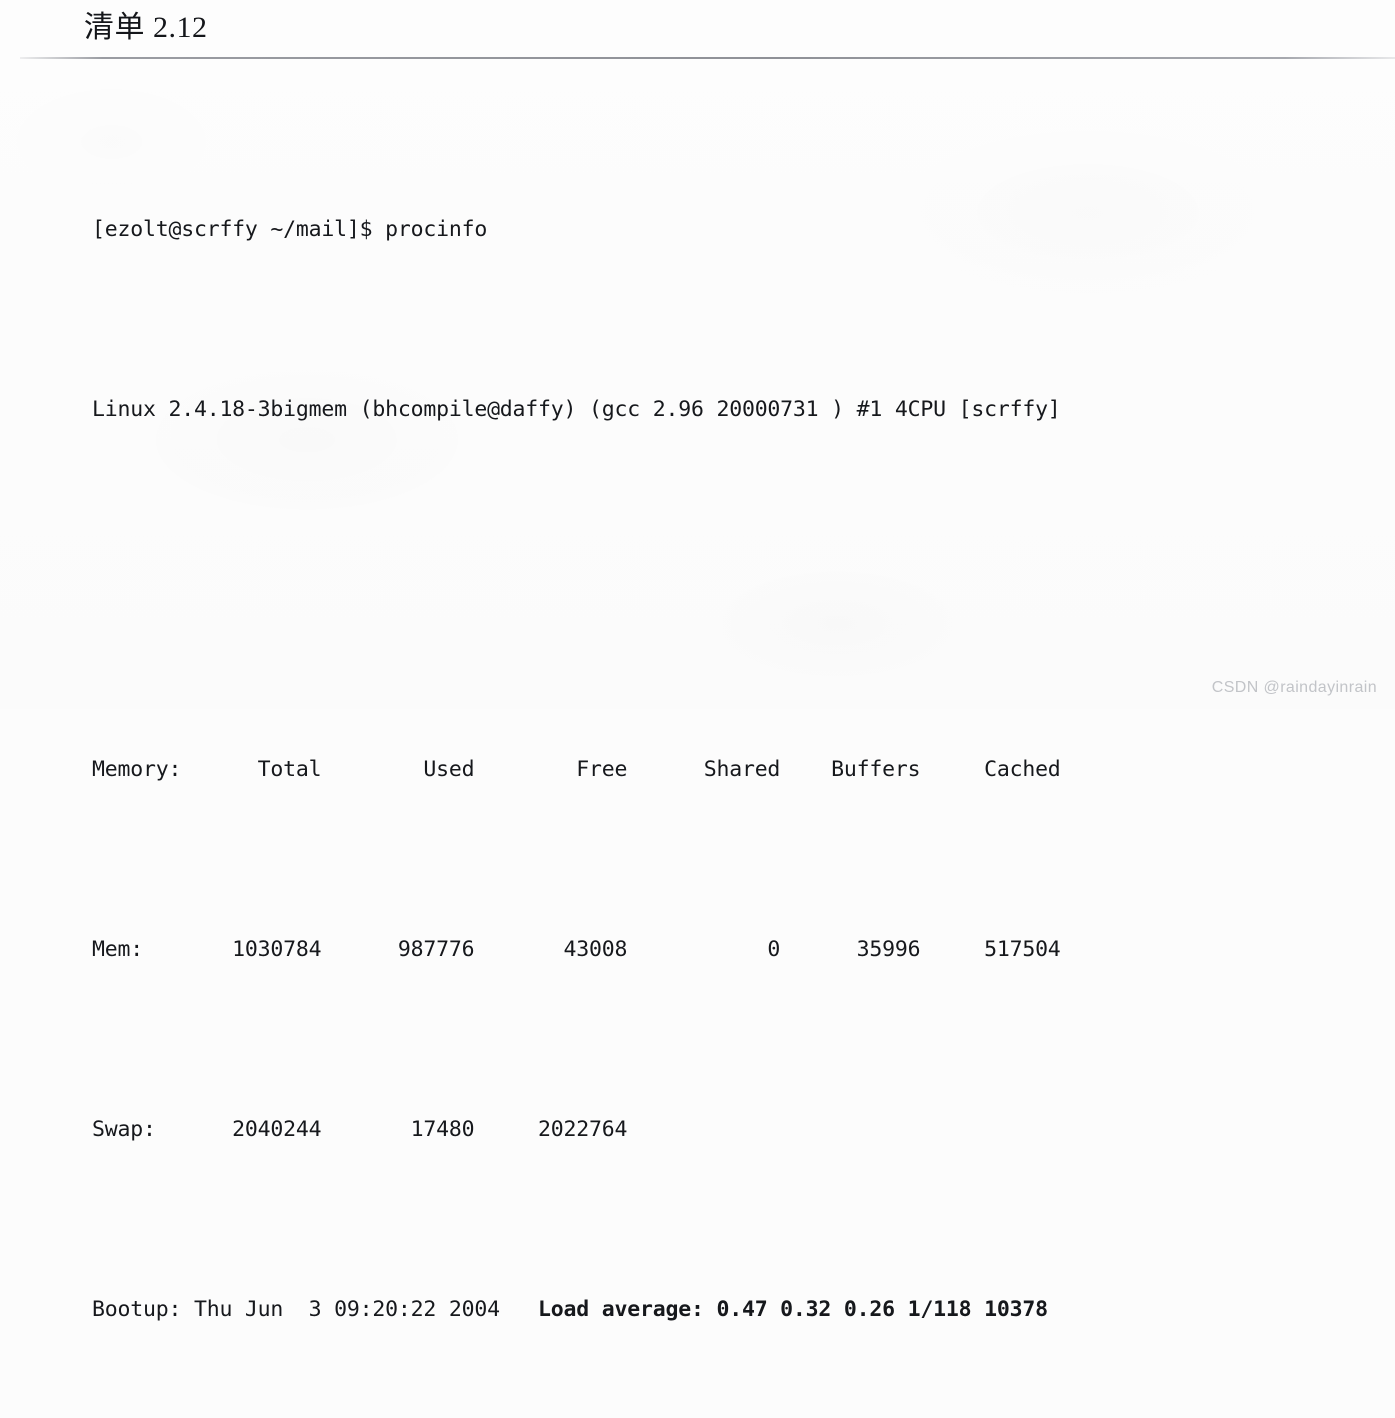 The height and width of the screenshot is (1418, 1395). Describe the element at coordinates (360, 1129) in the screenshot. I see `memory-row-swap-text: Swap: 2040244 17480 2022764` at that location.